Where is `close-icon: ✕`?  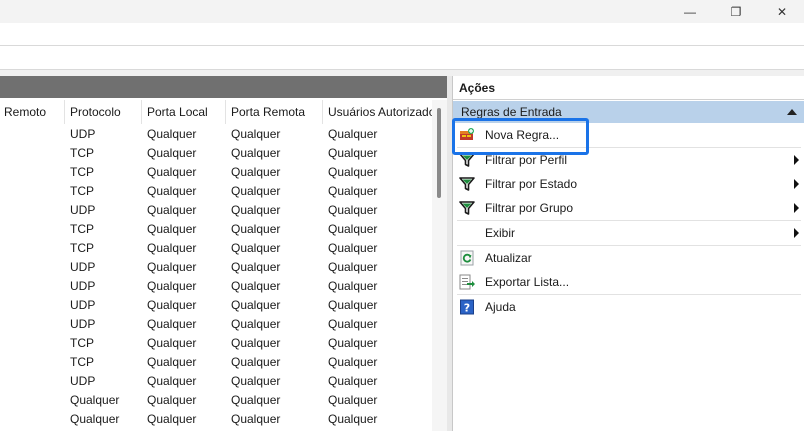
close-icon: ✕ is located at coordinates (782, 11).